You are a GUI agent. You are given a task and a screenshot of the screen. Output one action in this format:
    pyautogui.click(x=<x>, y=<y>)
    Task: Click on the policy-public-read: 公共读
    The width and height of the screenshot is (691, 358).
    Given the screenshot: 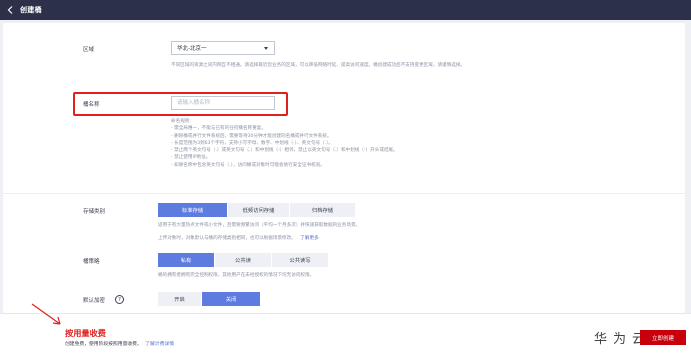 What is the action you would take?
    pyautogui.click(x=243, y=260)
    